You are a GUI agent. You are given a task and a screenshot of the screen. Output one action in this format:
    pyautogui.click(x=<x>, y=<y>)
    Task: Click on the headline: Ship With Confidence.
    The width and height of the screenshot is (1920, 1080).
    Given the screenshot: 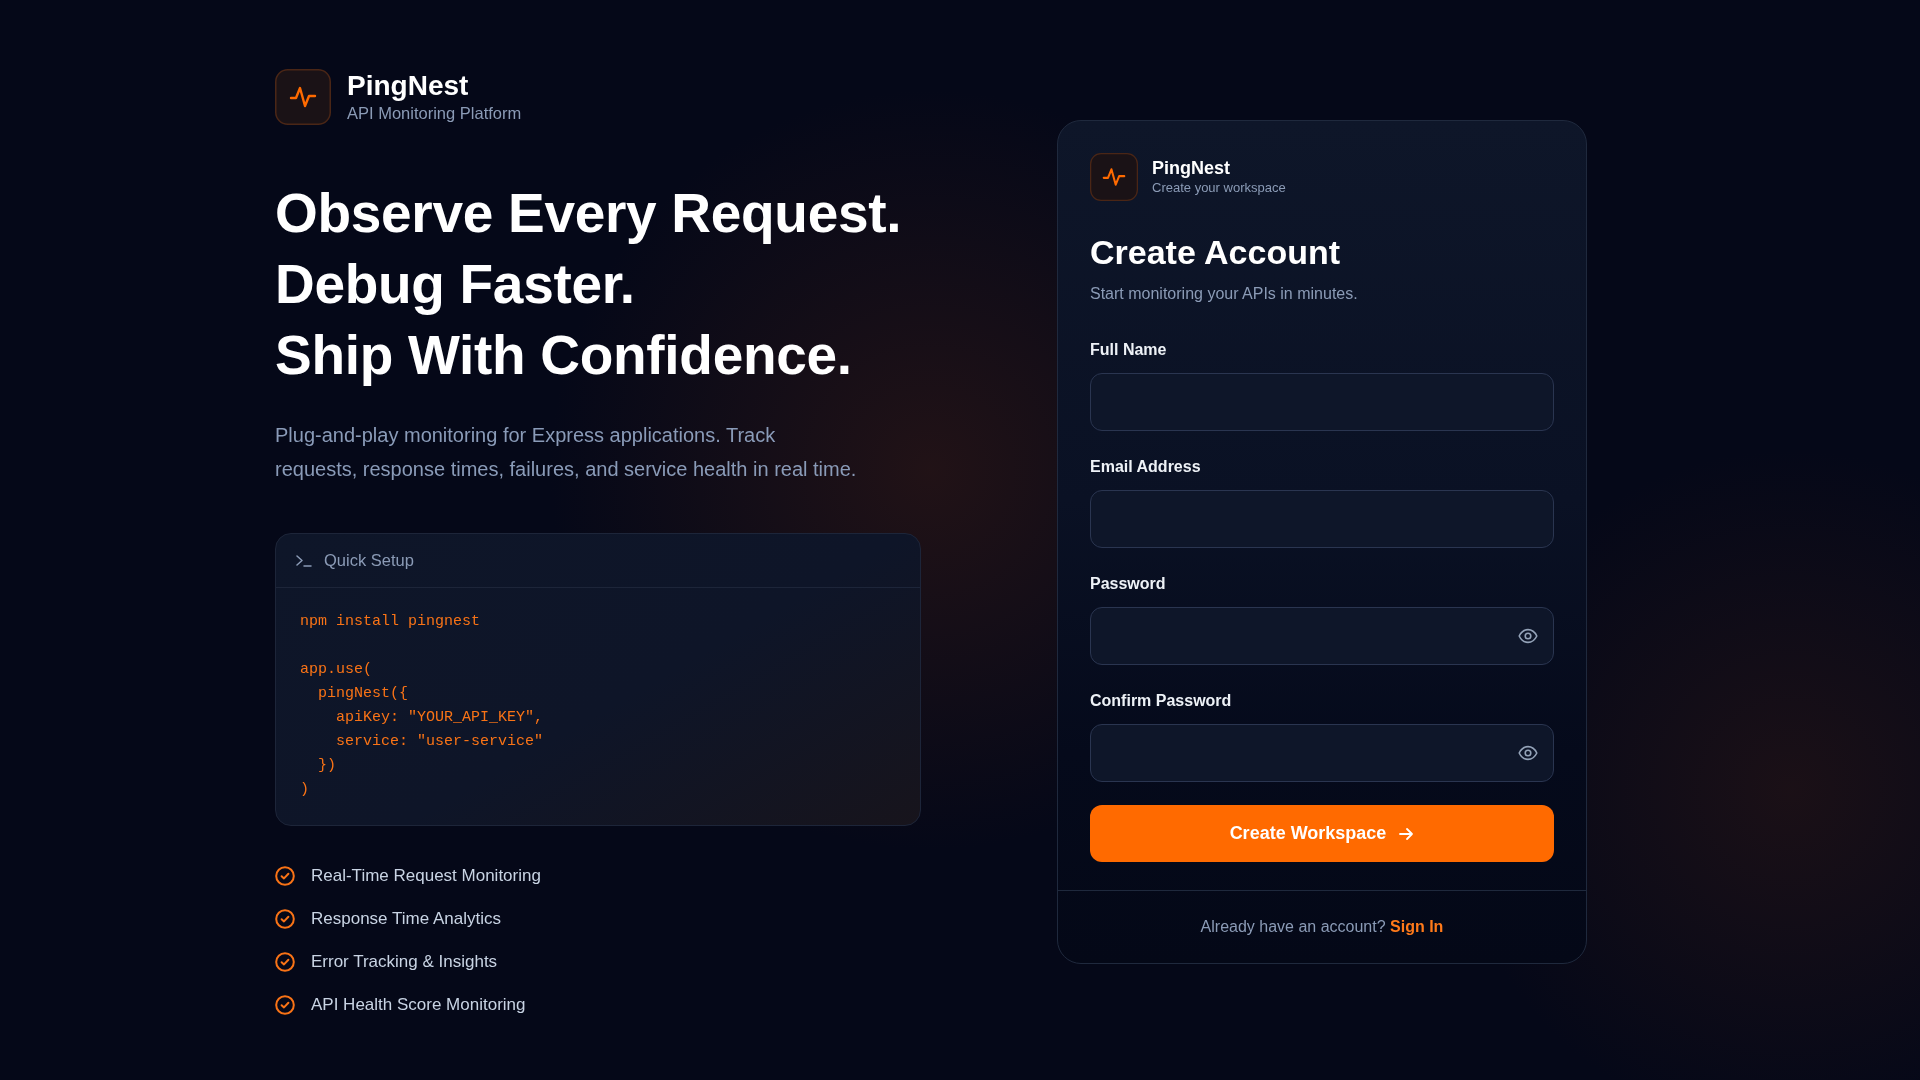 What is the action you would take?
    pyautogui.click(x=564, y=355)
    